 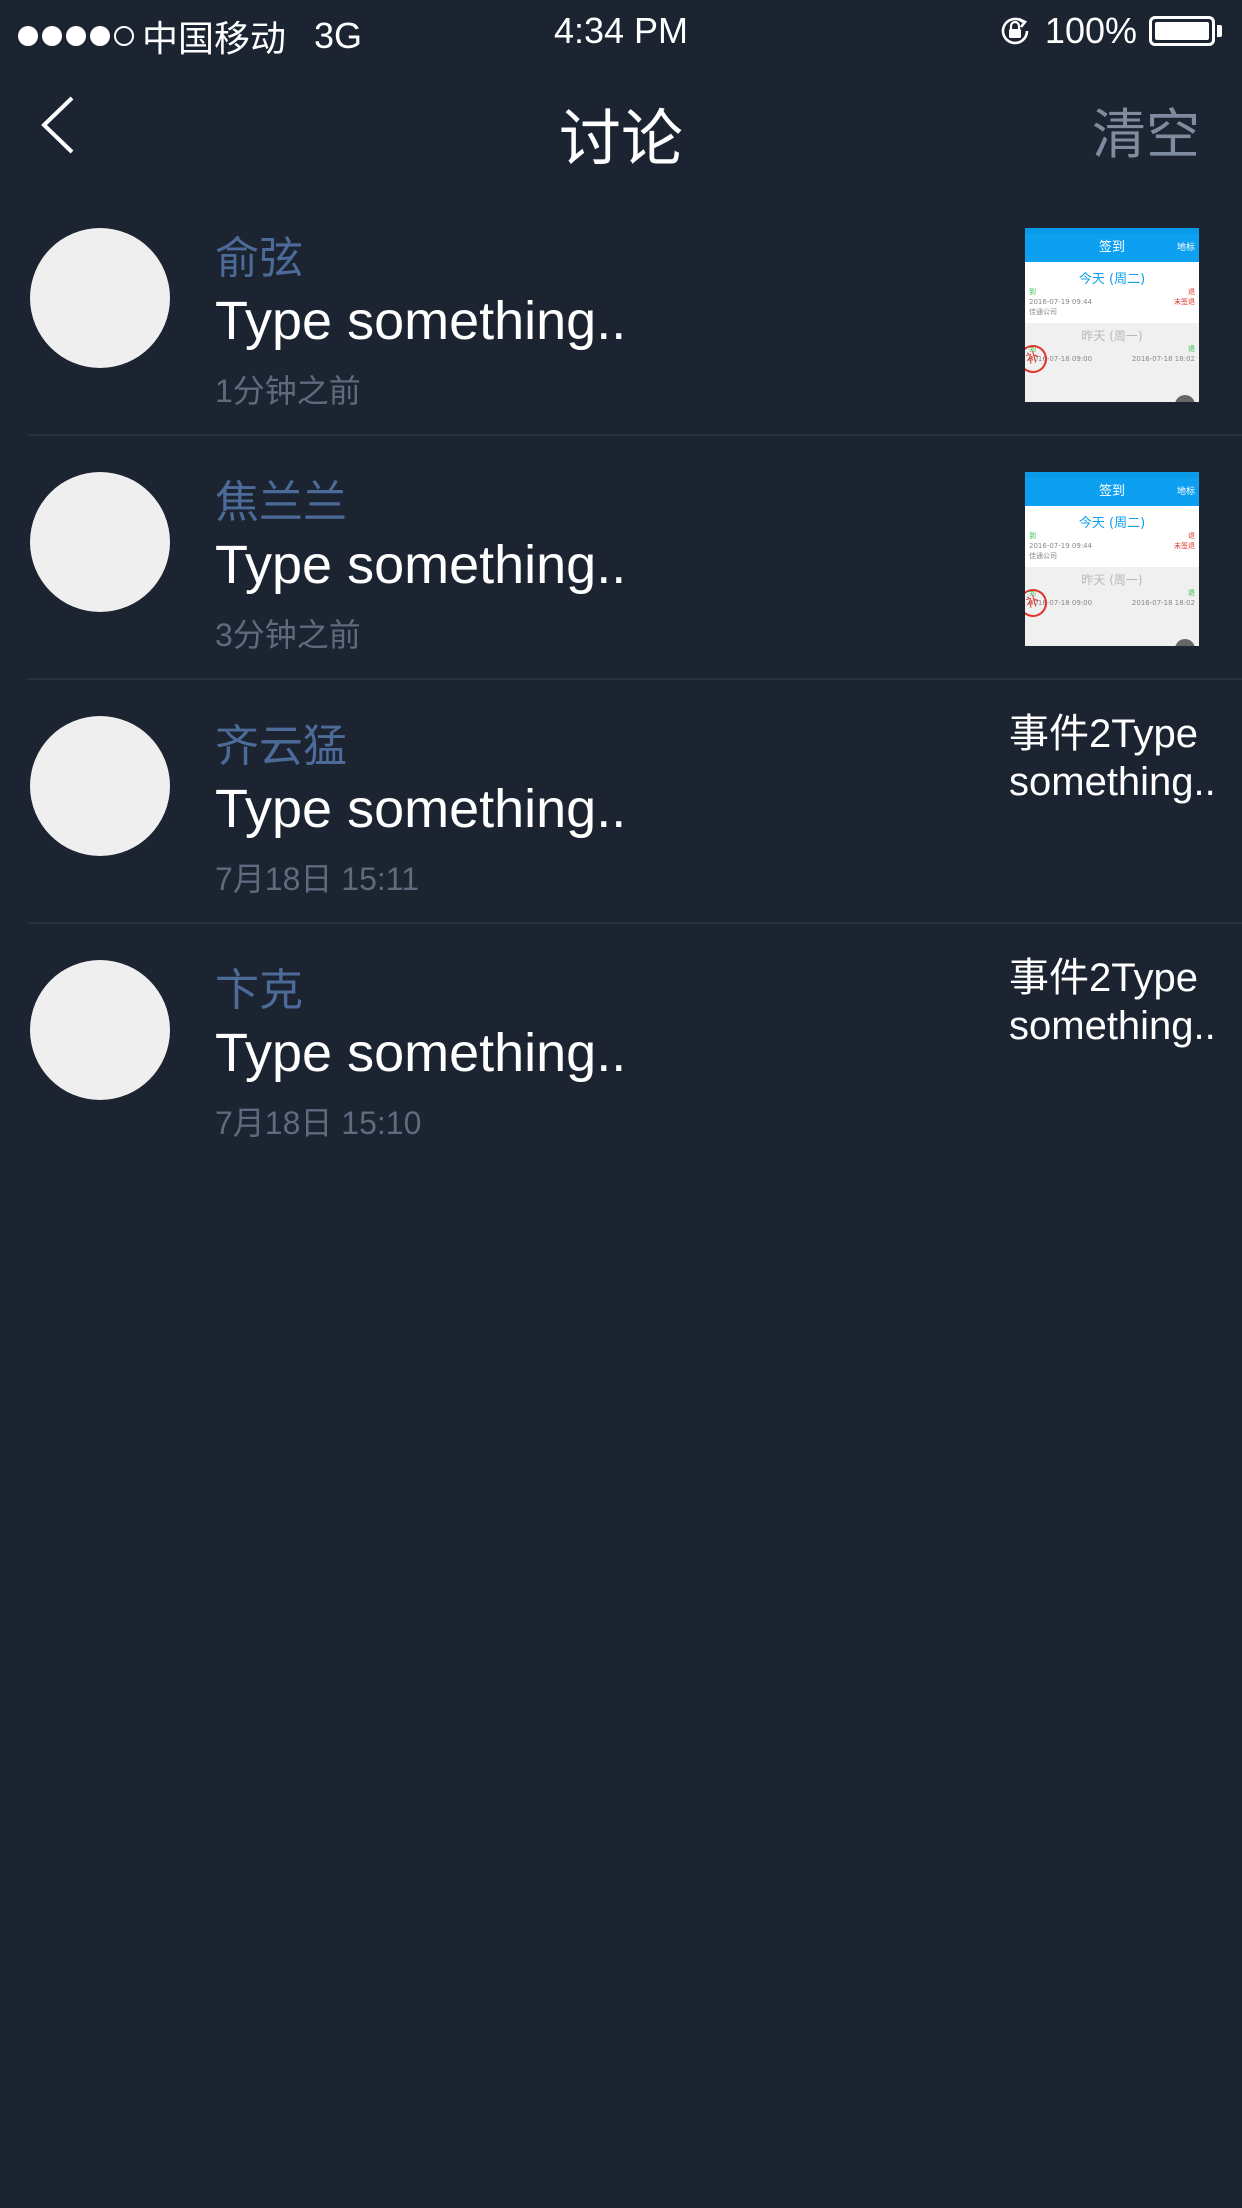 What do you see at coordinates (259, 258) in the screenshot?
I see `sender-name: 俞弦` at bounding box center [259, 258].